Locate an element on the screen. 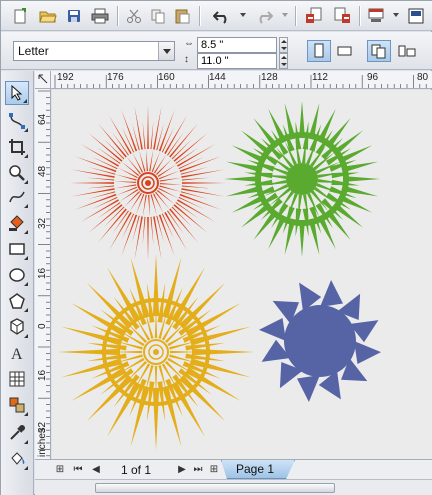  ruler-label: 48 is located at coordinates (42, 171).